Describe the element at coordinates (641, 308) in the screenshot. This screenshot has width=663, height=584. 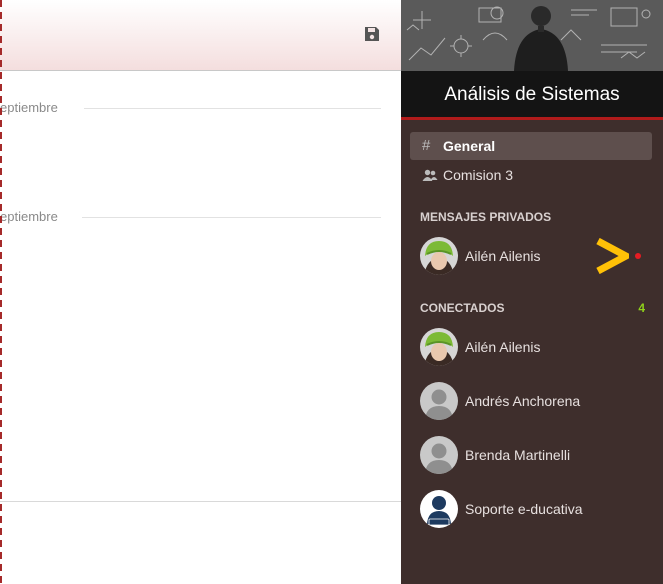
I see `connected-count: 4` at that location.